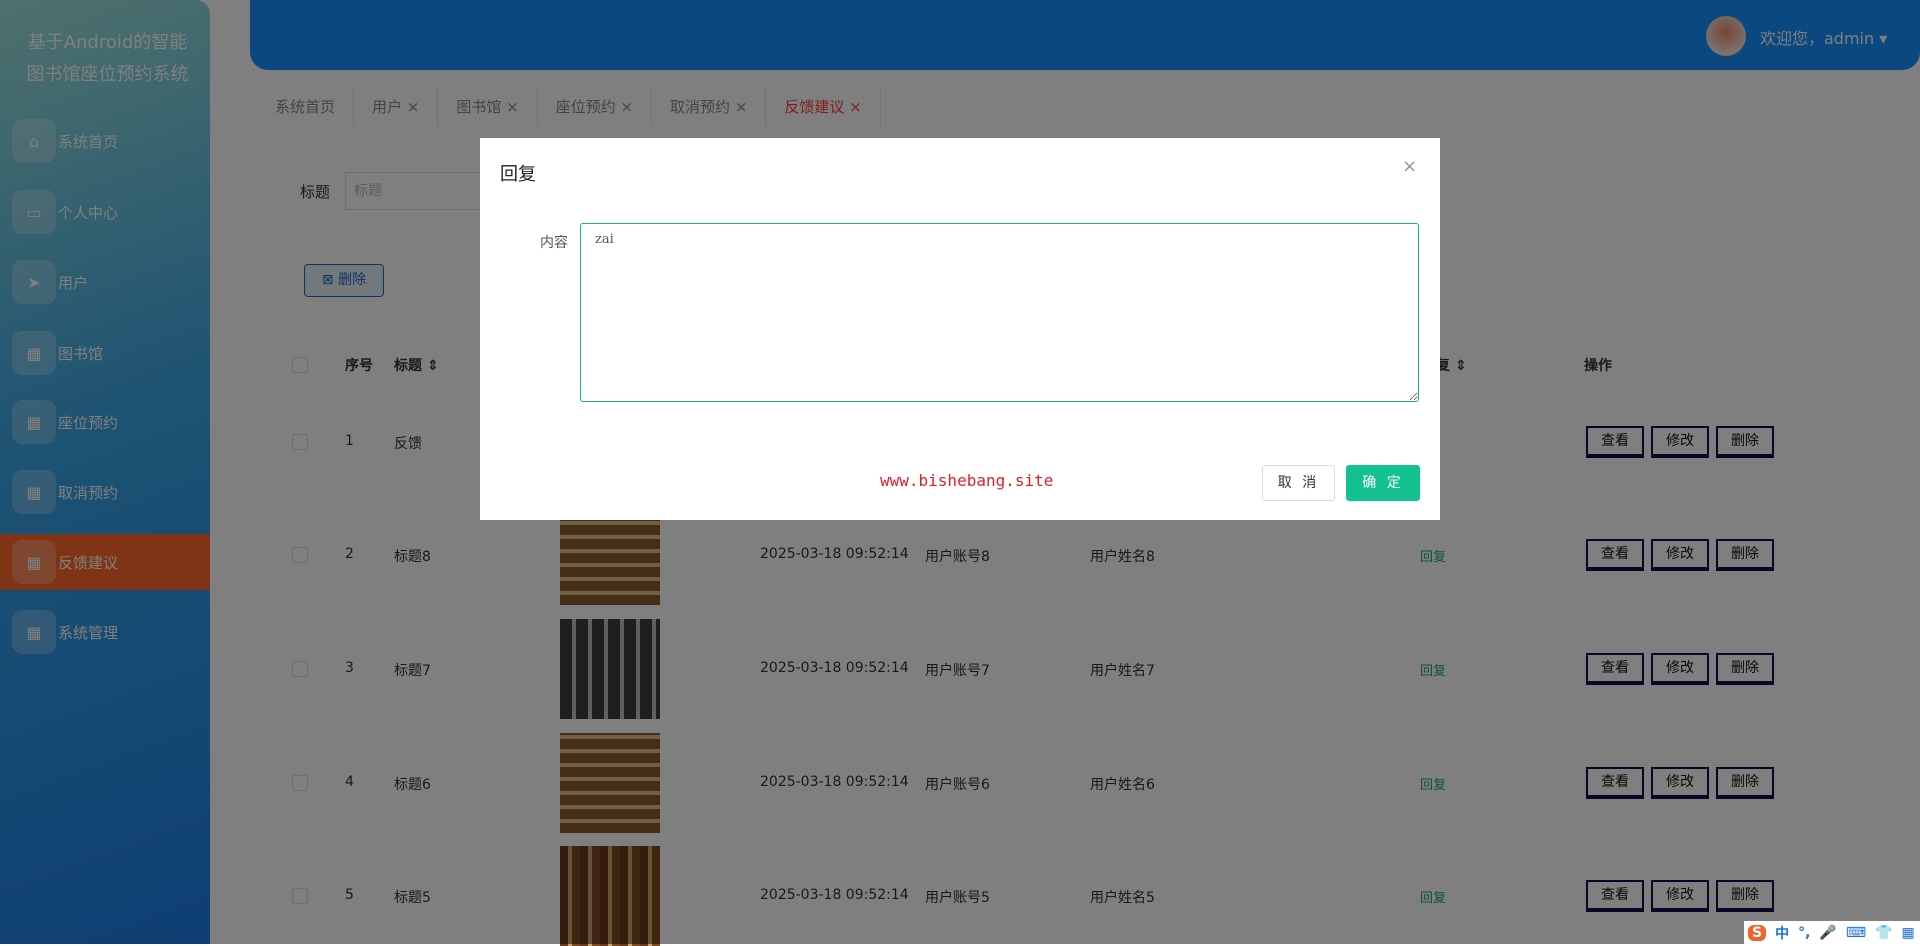  What do you see at coordinates (1298, 483) in the screenshot?
I see `cancel-button: 取 消` at bounding box center [1298, 483].